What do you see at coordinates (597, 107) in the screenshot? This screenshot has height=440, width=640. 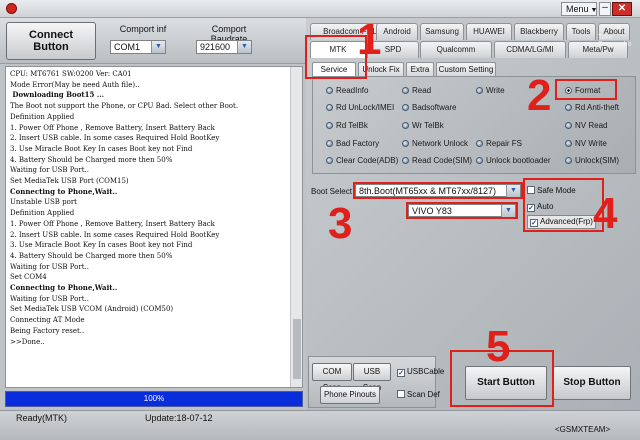 I see `radio-label: Rd Anti-theft` at bounding box center [597, 107].